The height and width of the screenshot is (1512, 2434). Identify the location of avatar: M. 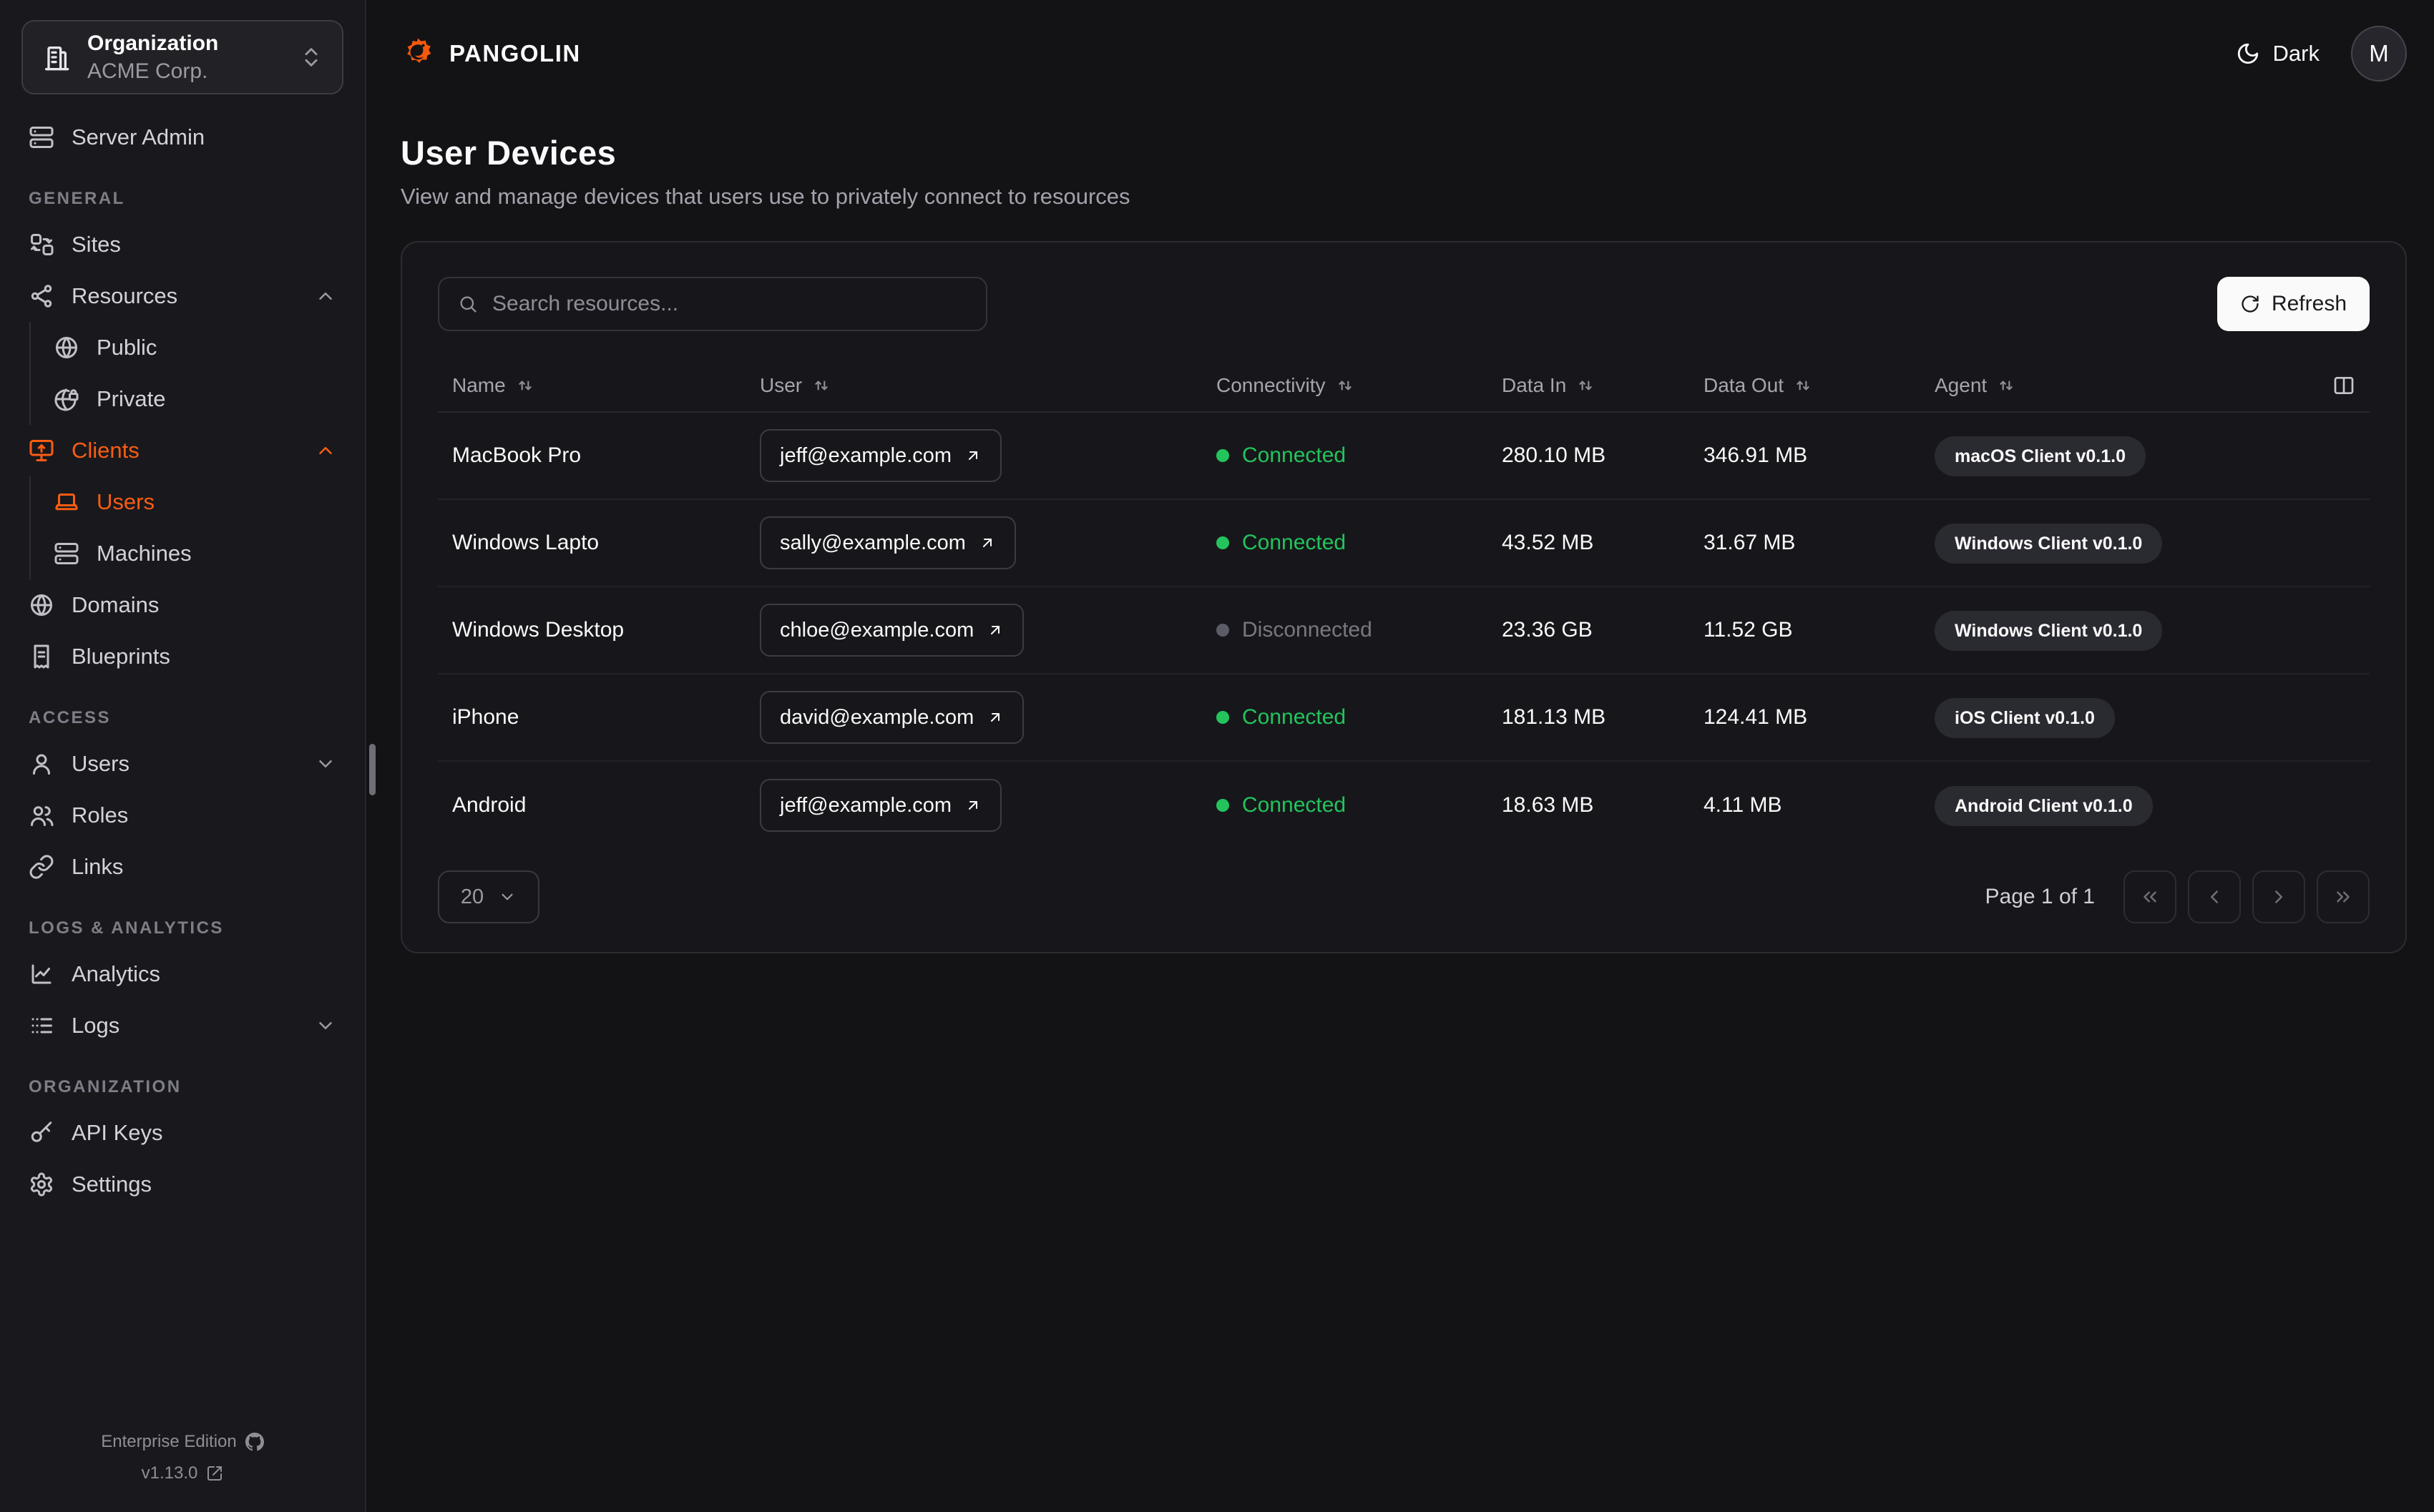
(2379, 54).